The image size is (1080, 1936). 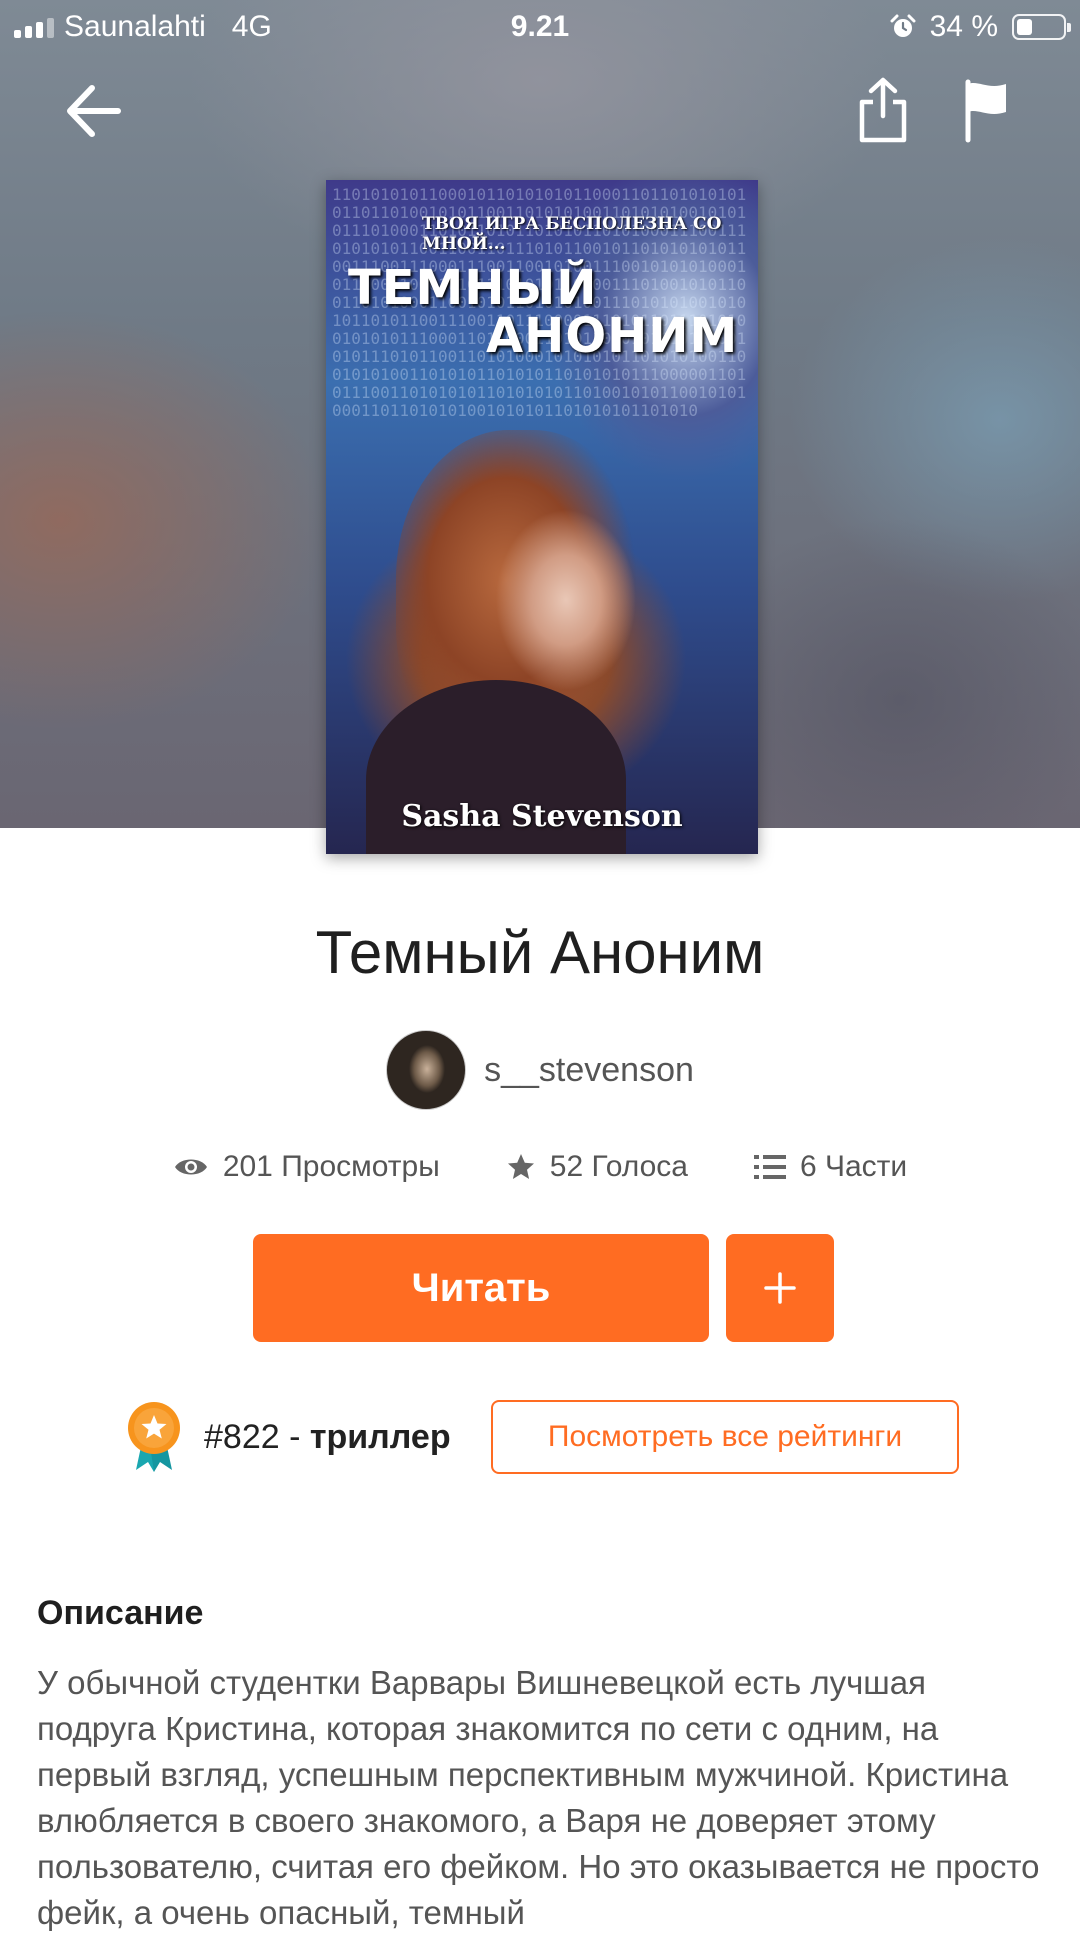 I want to click on plus-icon, so click(x=780, y=1288).